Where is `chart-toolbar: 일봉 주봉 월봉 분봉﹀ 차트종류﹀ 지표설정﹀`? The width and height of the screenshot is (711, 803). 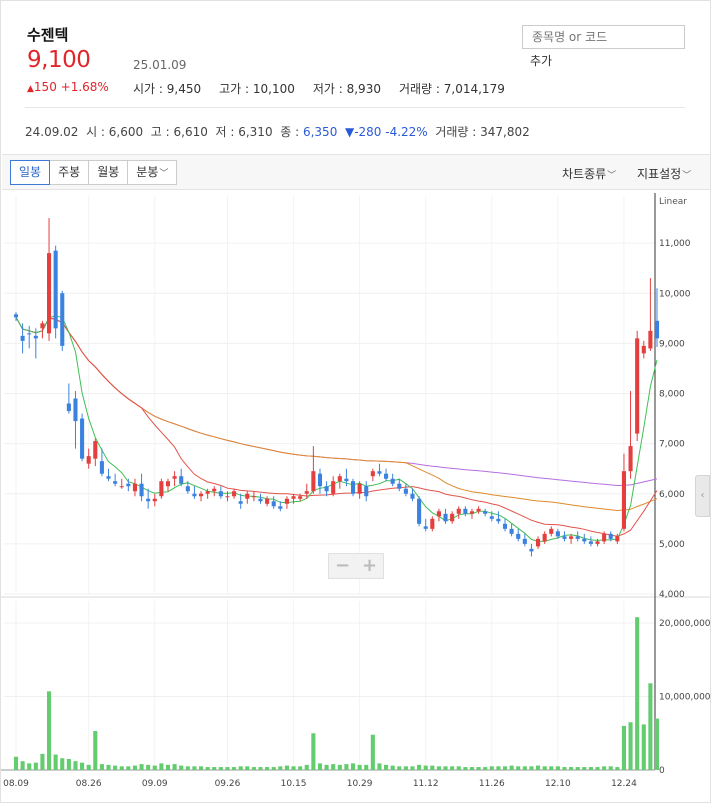 chart-toolbar: 일봉 주봉 월봉 분봉﹀ 차트종류﹀ 지표설정﹀ is located at coordinates (356, 172).